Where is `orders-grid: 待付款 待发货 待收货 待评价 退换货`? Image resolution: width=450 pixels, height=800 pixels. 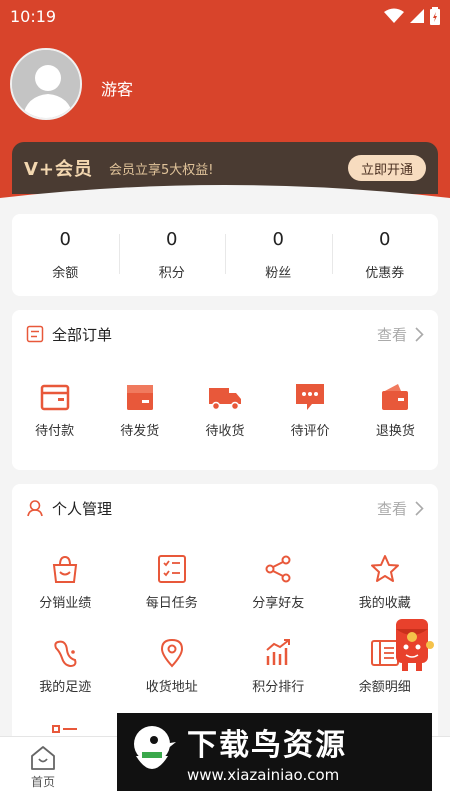
orders-grid: 待付款 待发货 待收货 待评价 退换货 is located at coordinates (225, 403).